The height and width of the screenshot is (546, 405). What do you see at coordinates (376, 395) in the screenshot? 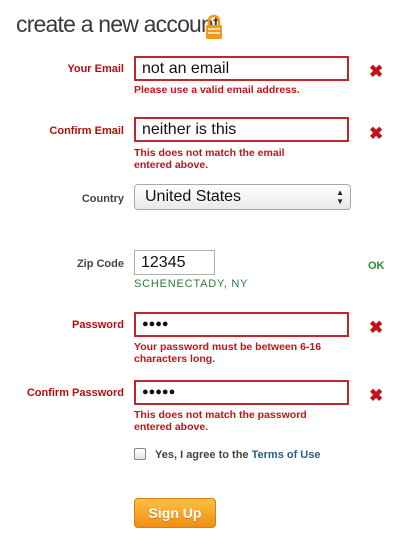
I see `confirm-password-error-icon: ✖` at bounding box center [376, 395].